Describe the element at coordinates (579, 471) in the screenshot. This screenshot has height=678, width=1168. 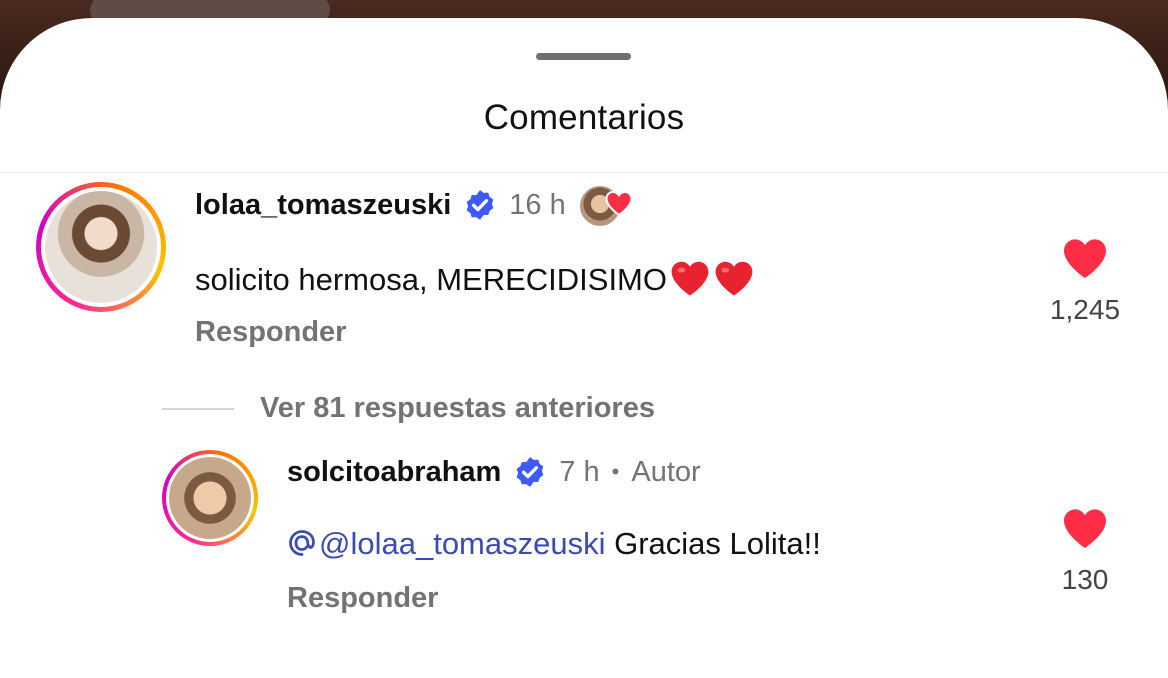
I see `comment-time: 7 h` at that location.